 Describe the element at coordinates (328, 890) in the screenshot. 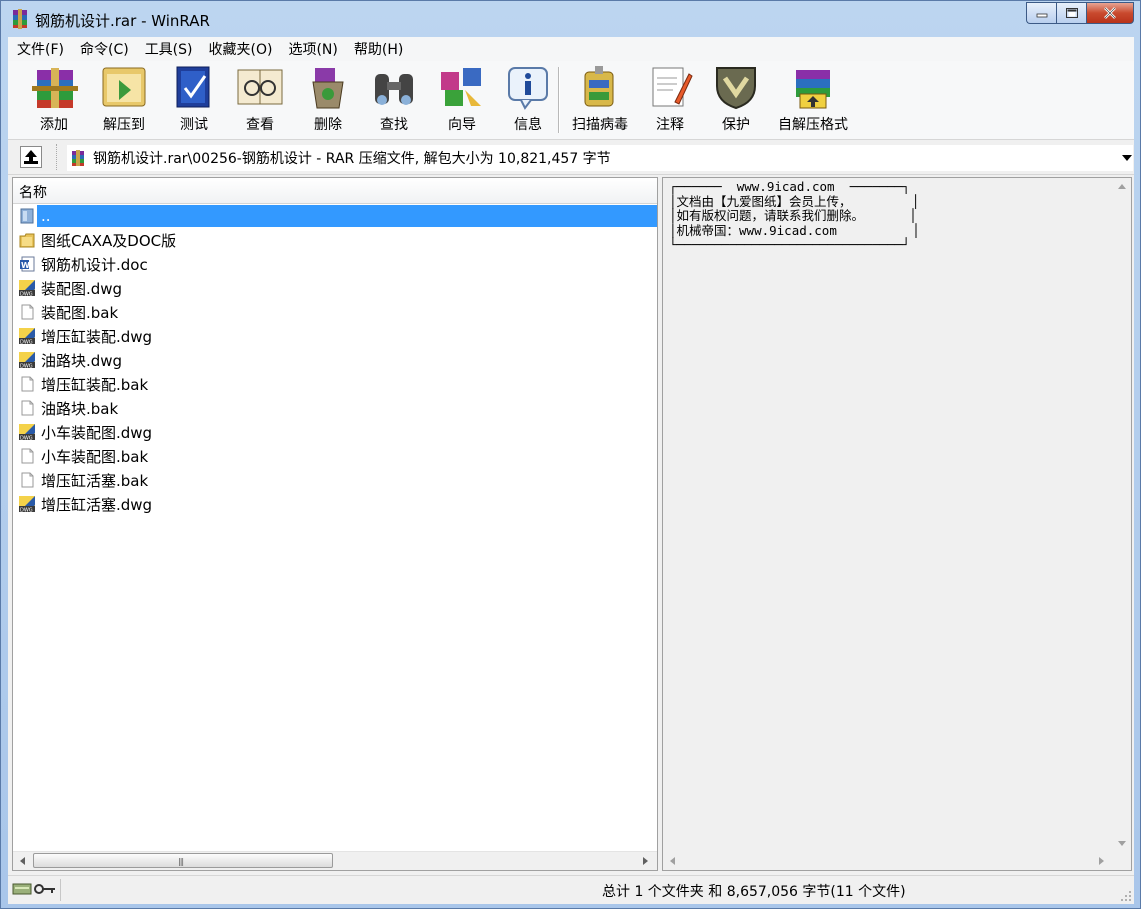

I see `status-cell` at that location.